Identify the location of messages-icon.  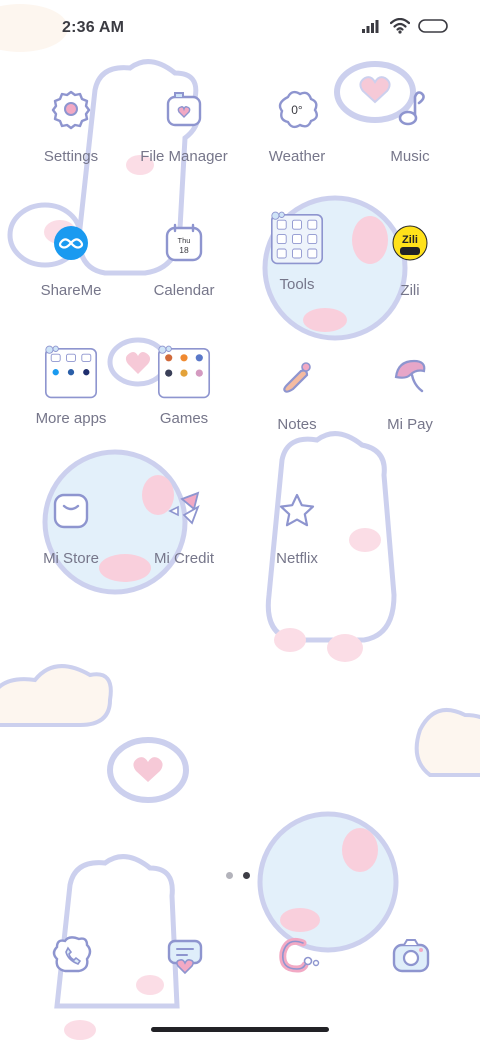
(185, 957).